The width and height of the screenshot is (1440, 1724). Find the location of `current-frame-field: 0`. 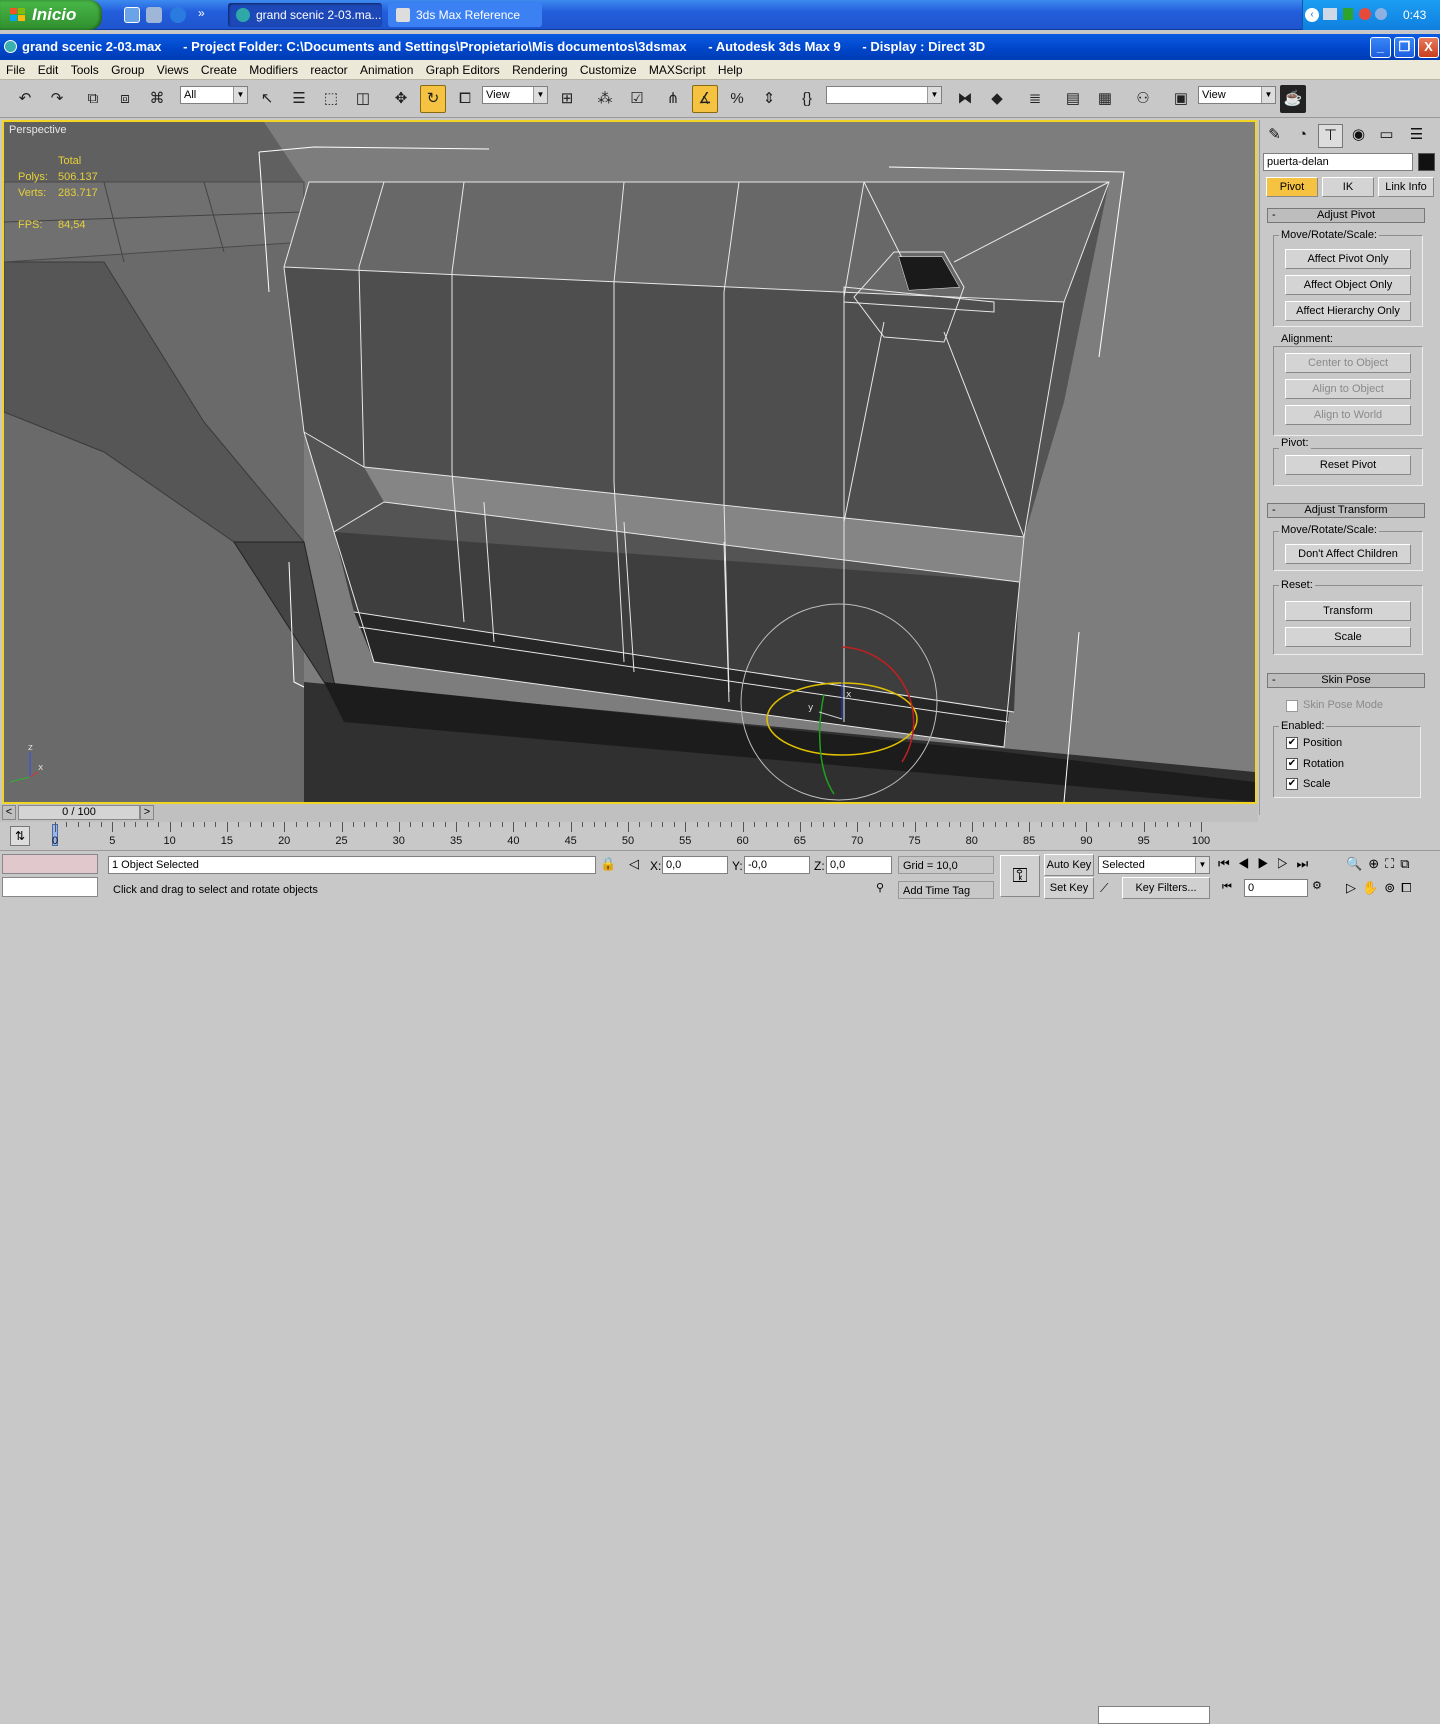

current-frame-field: 0 is located at coordinates (1276, 888).